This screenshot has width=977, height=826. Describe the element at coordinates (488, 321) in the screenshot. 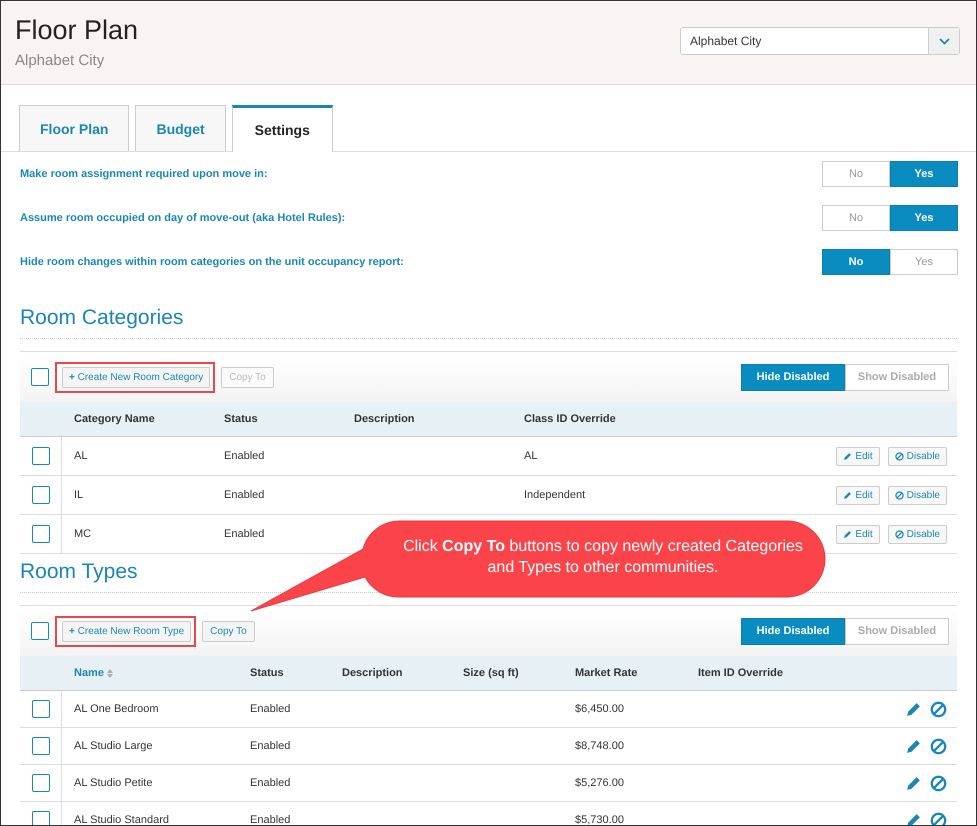

I see `section-heading: Room Categories` at that location.